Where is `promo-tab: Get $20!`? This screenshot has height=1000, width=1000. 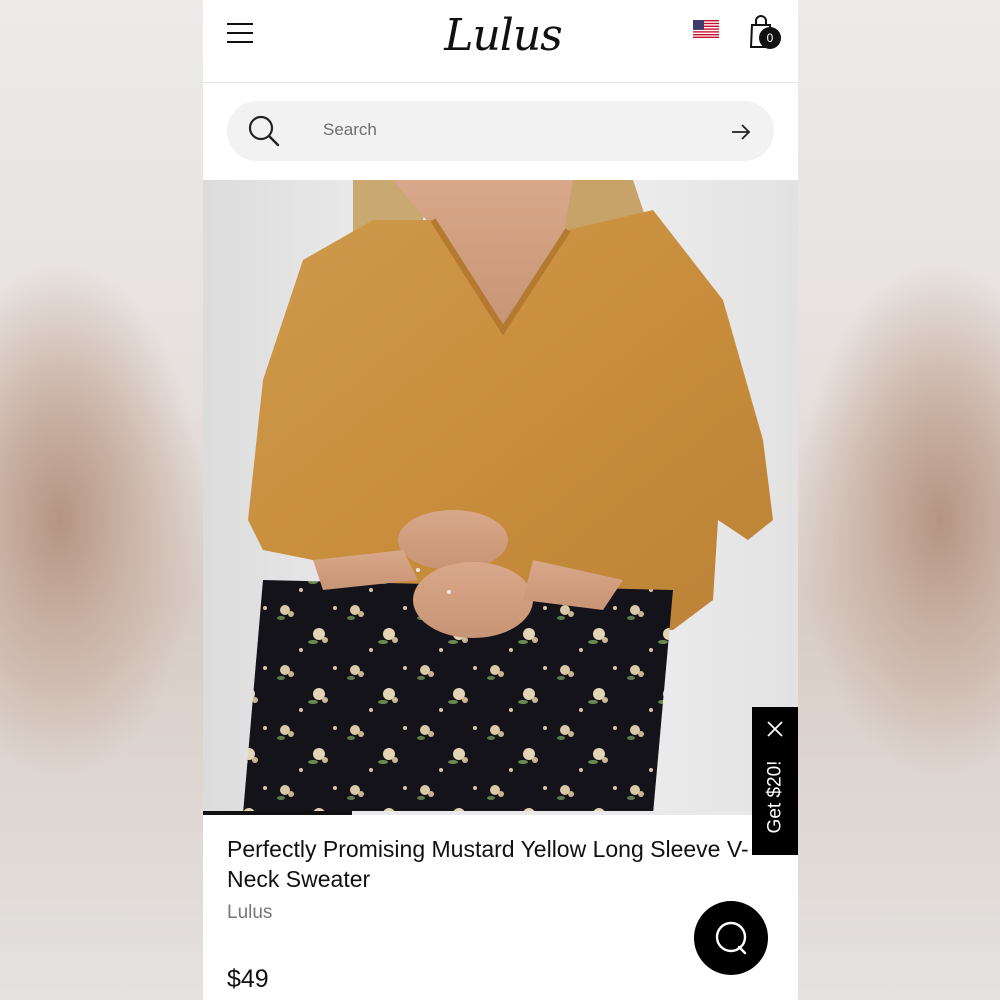 promo-tab: Get $20! is located at coordinates (775, 781).